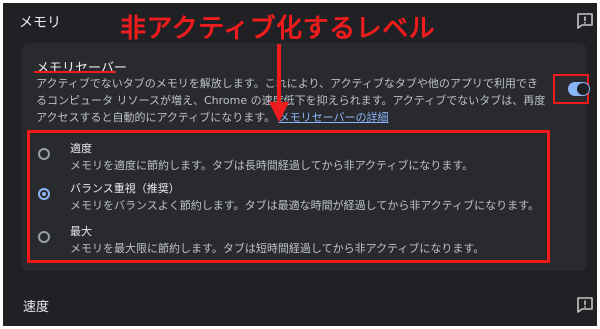 The width and height of the screenshot is (600, 329). Describe the element at coordinates (272, 165) in the screenshot. I see `option-description: メモリを適度に節約します。タブは長時間経過してから非アクティブになります。` at that location.